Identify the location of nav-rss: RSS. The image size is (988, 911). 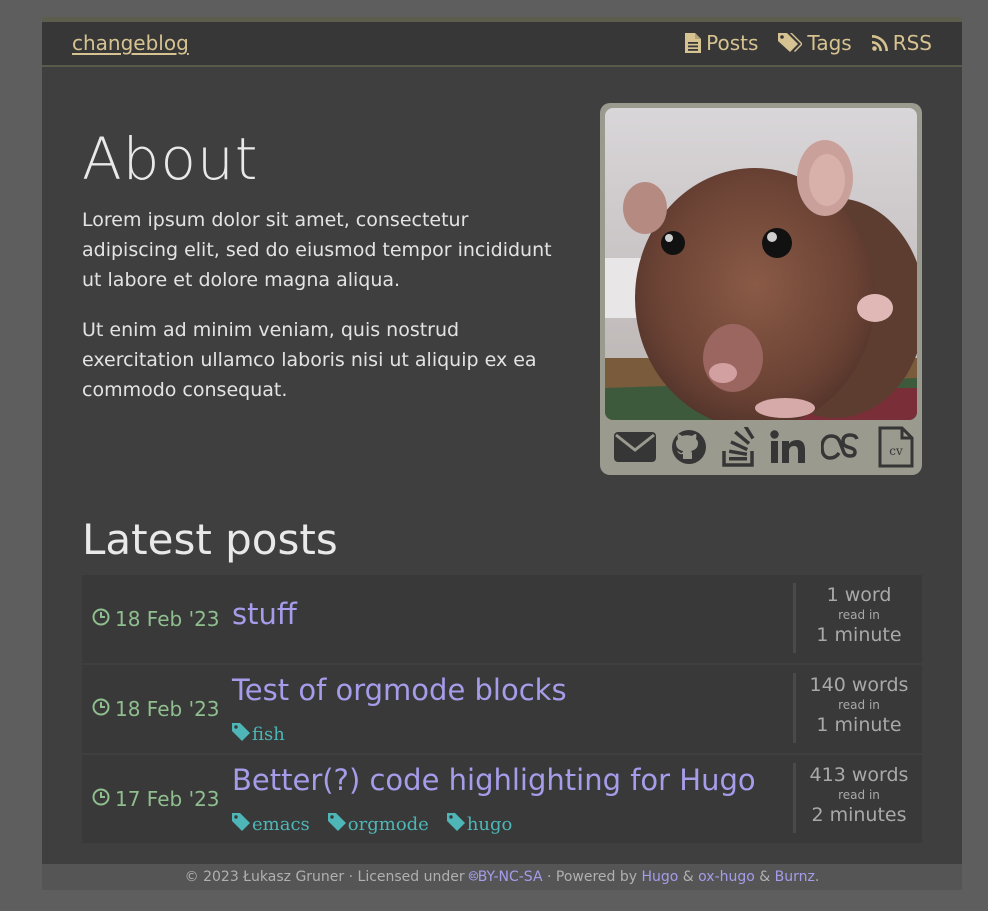
(901, 43).